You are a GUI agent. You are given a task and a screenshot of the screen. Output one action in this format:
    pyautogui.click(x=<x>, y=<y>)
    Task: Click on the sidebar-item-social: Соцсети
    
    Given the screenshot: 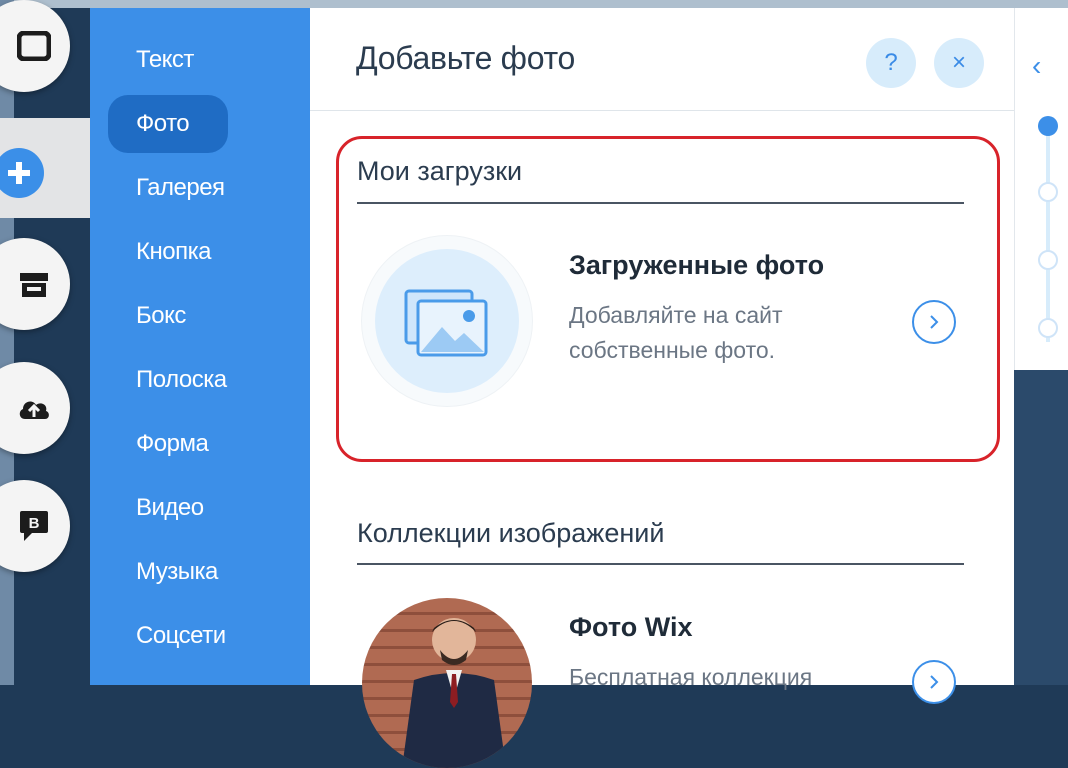 What is the action you would take?
    pyautogui.click(x=181, y=636)
    